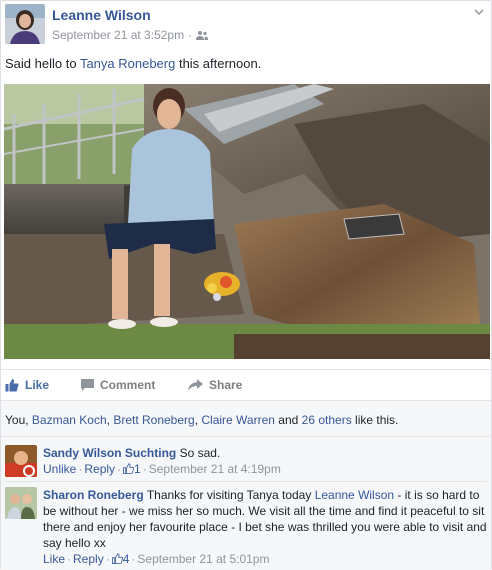 The height and width of the screenshot is (570, 492). I want to click on likes-prefix: You,, so click(18, 420).